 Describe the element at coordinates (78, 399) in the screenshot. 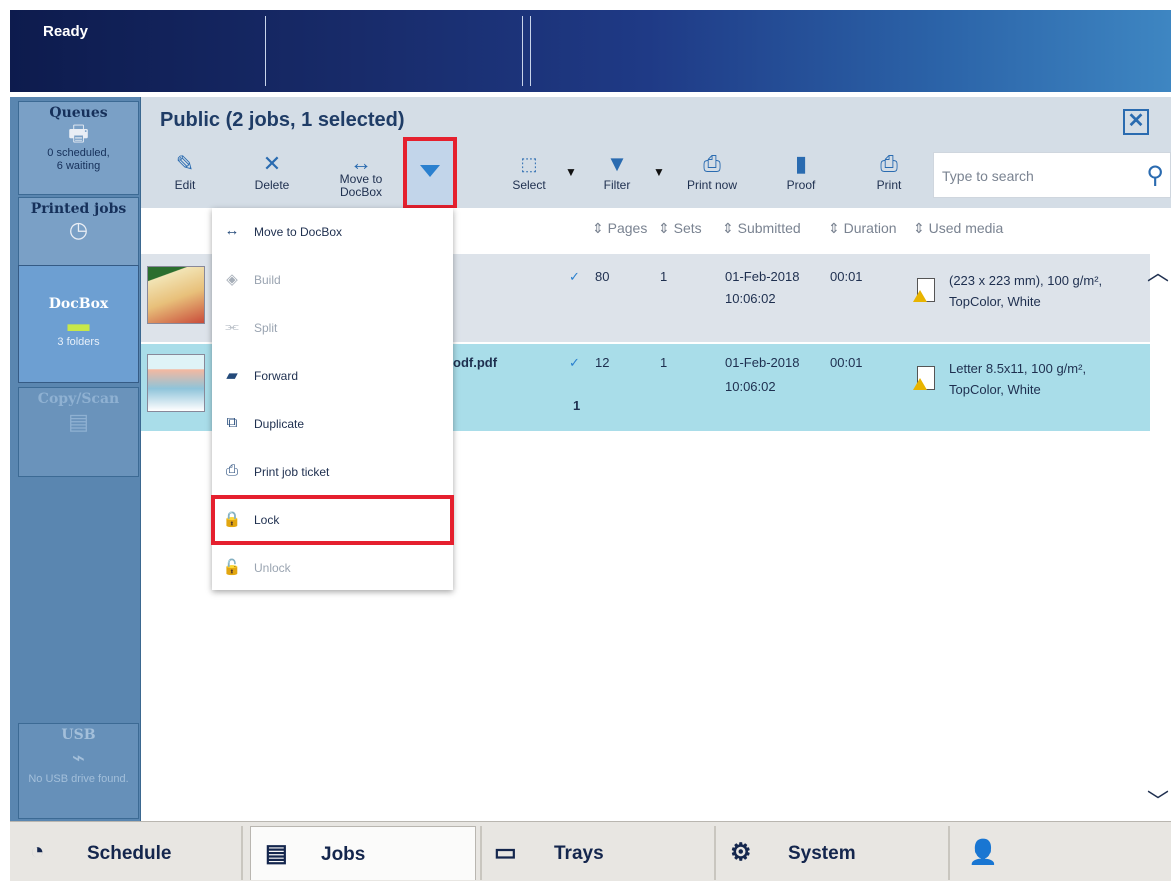

I see `copy-scan-title: Copy/Scan` at that location.